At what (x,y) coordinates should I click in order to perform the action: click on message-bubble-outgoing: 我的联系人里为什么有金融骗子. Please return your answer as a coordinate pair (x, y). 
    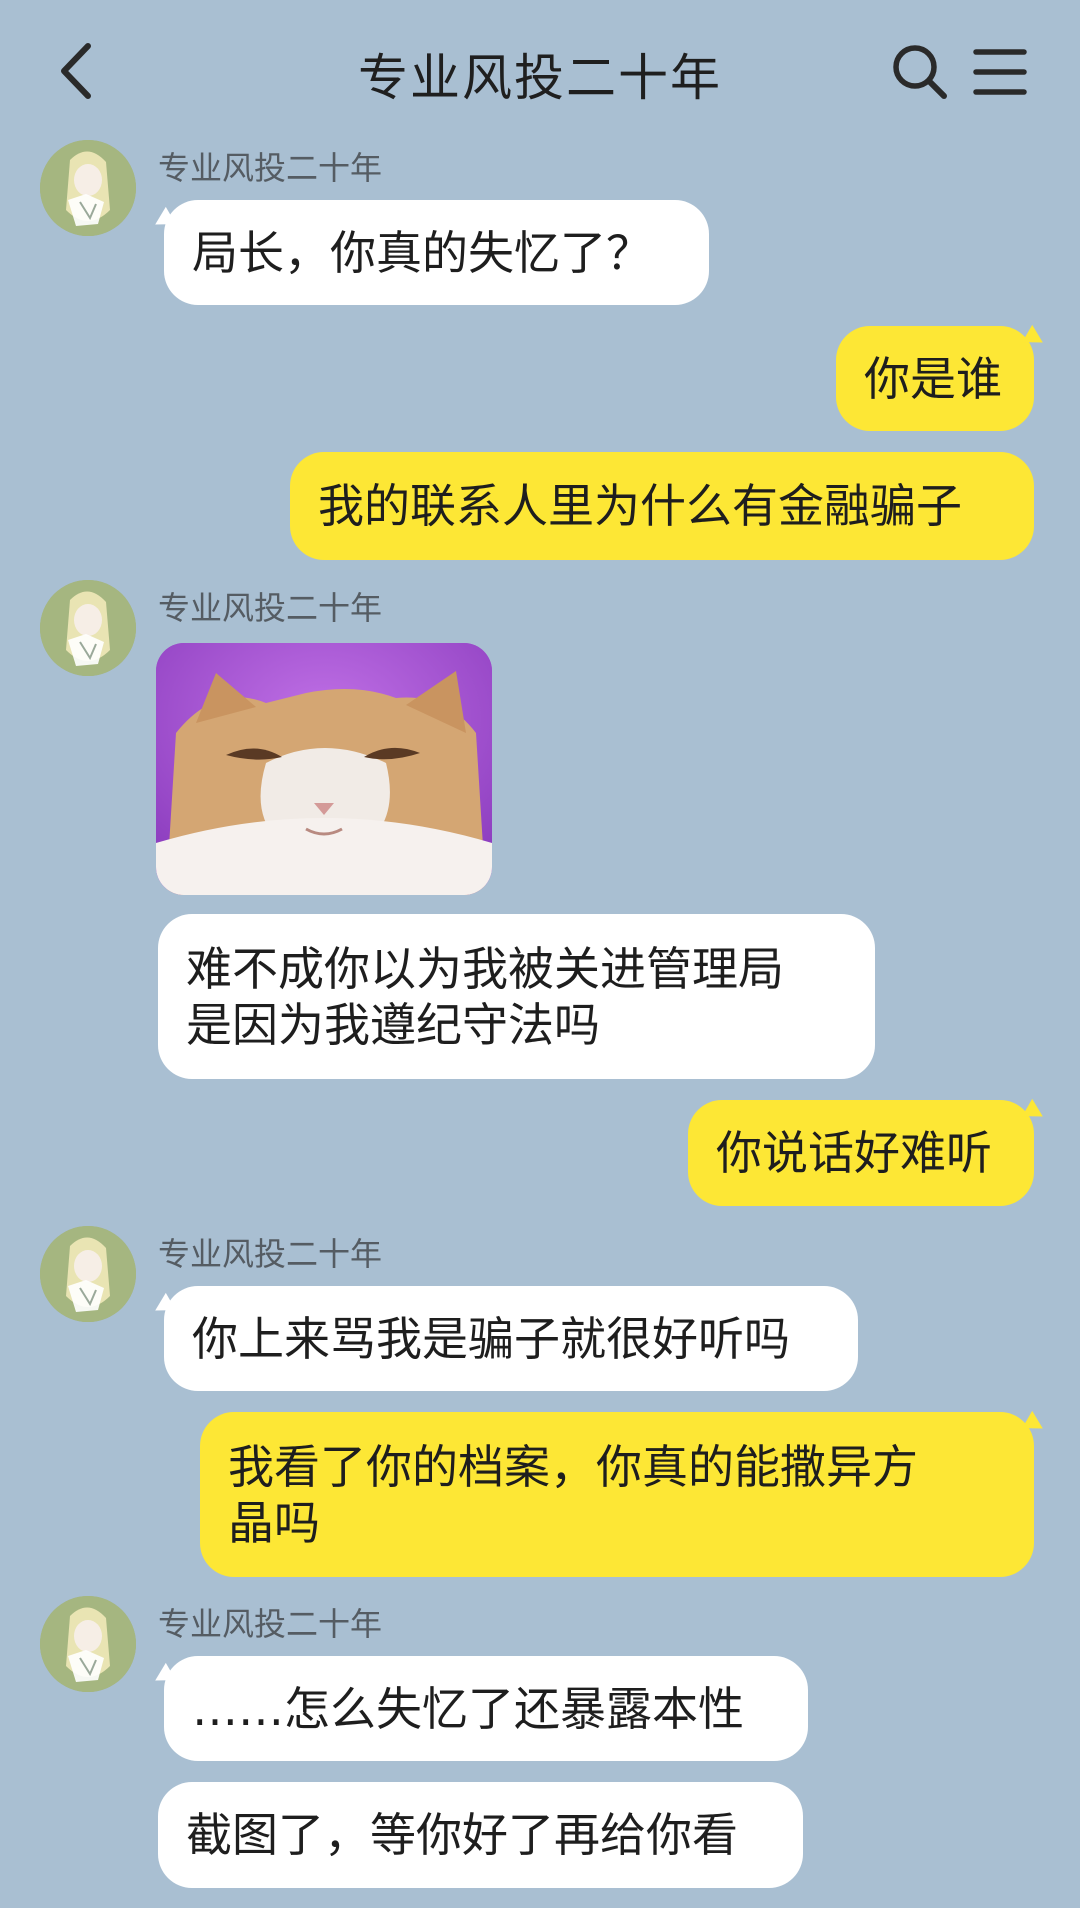
    Looking at the image, I should click on (662, 506).